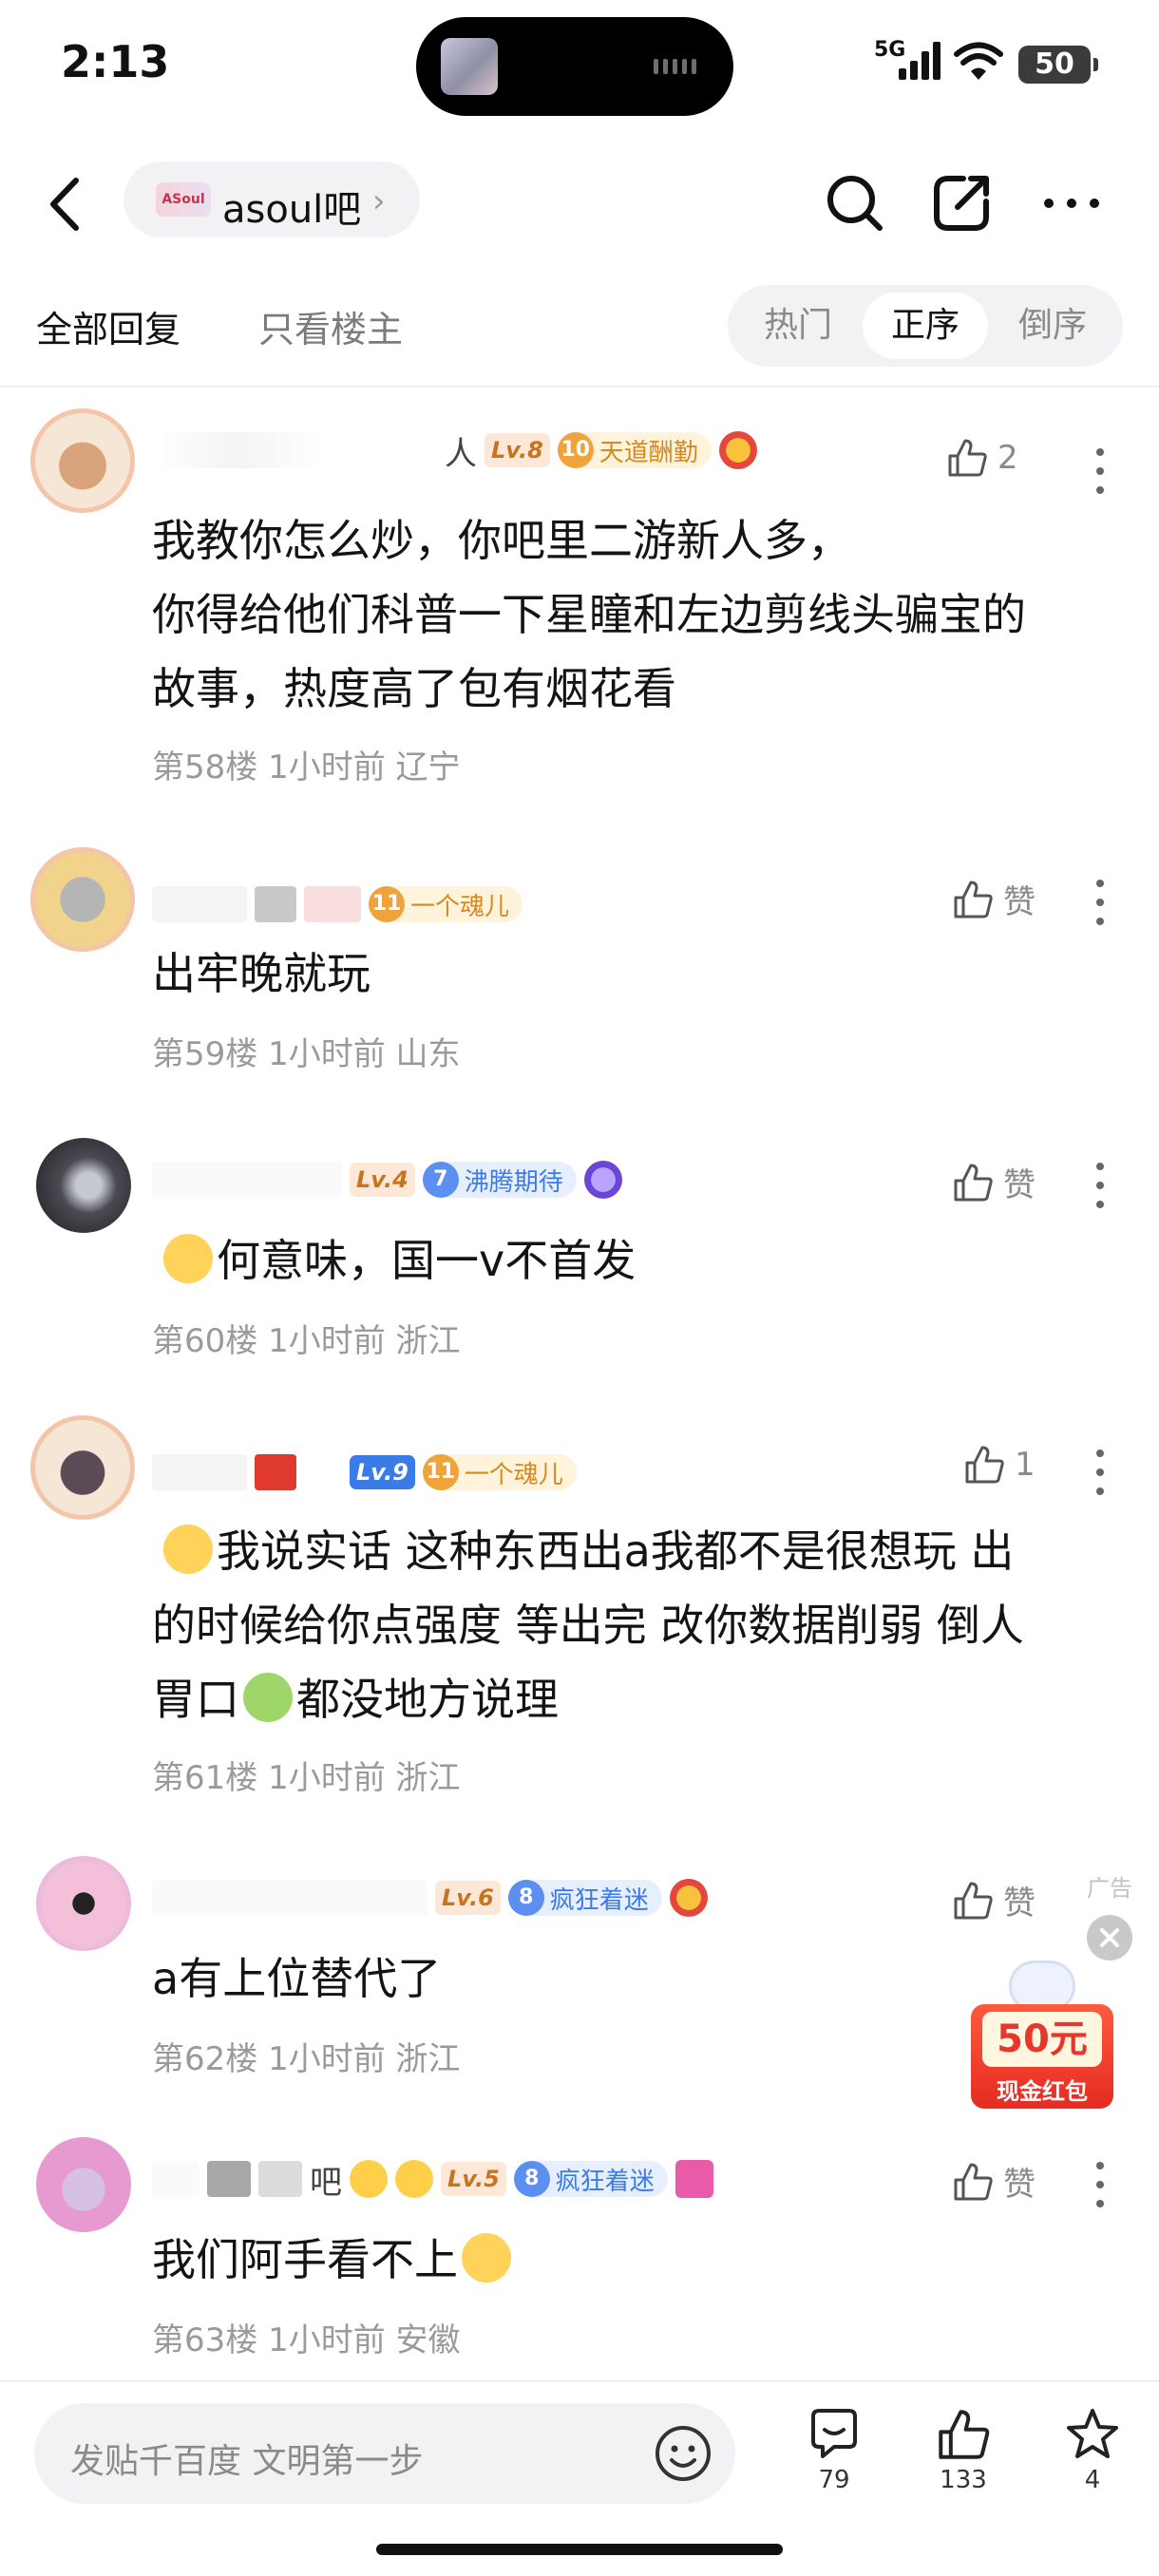 This screenshot has height=2576, width=1159. Describe the element at coordinates (1042, 2056) in the screenshot. I see `red-packet-card: 50元 现金红包` at that location.